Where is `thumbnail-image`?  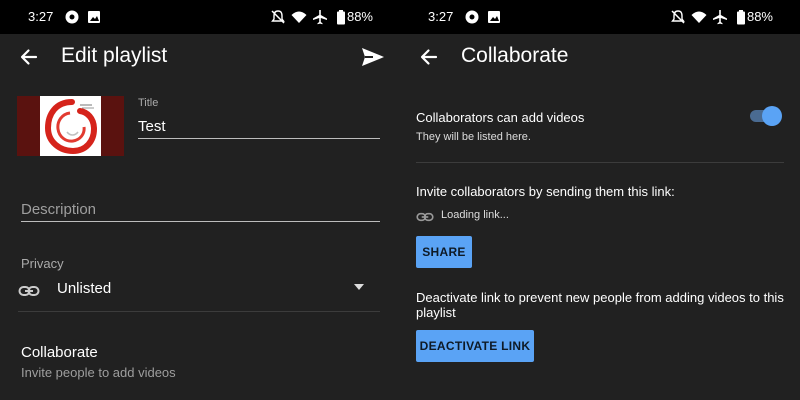 thumbnail-image is located at coordinates (70, 126).